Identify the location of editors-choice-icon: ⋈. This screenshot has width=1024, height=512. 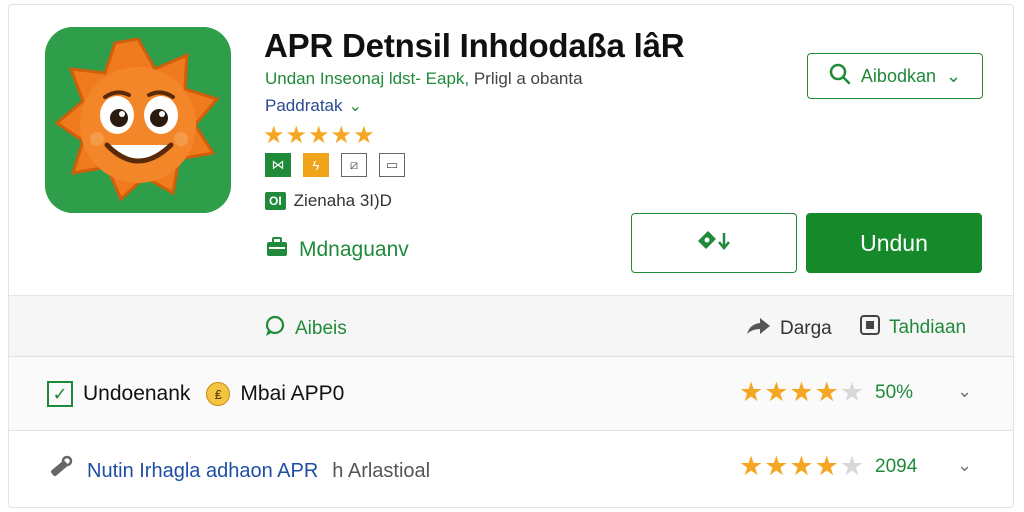
(278, 165).